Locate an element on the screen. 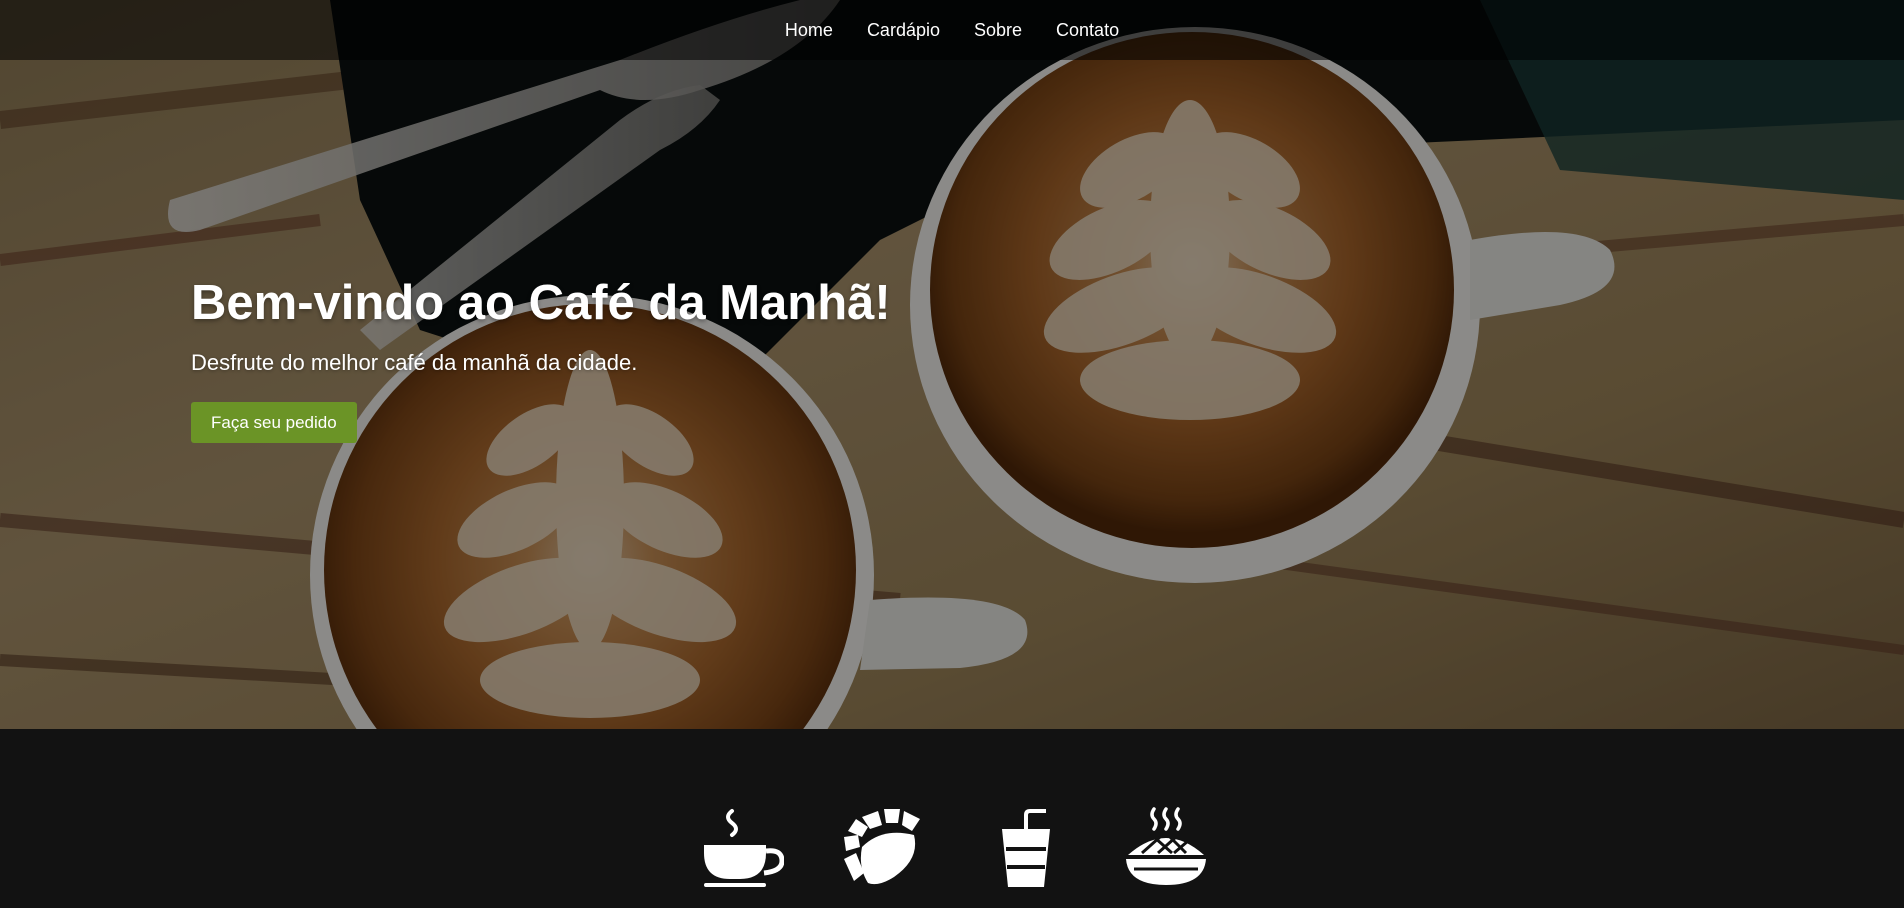 The image size is (1904, 908). nav-item-cardapio: Cardápio is located at coordinates (903, 30).